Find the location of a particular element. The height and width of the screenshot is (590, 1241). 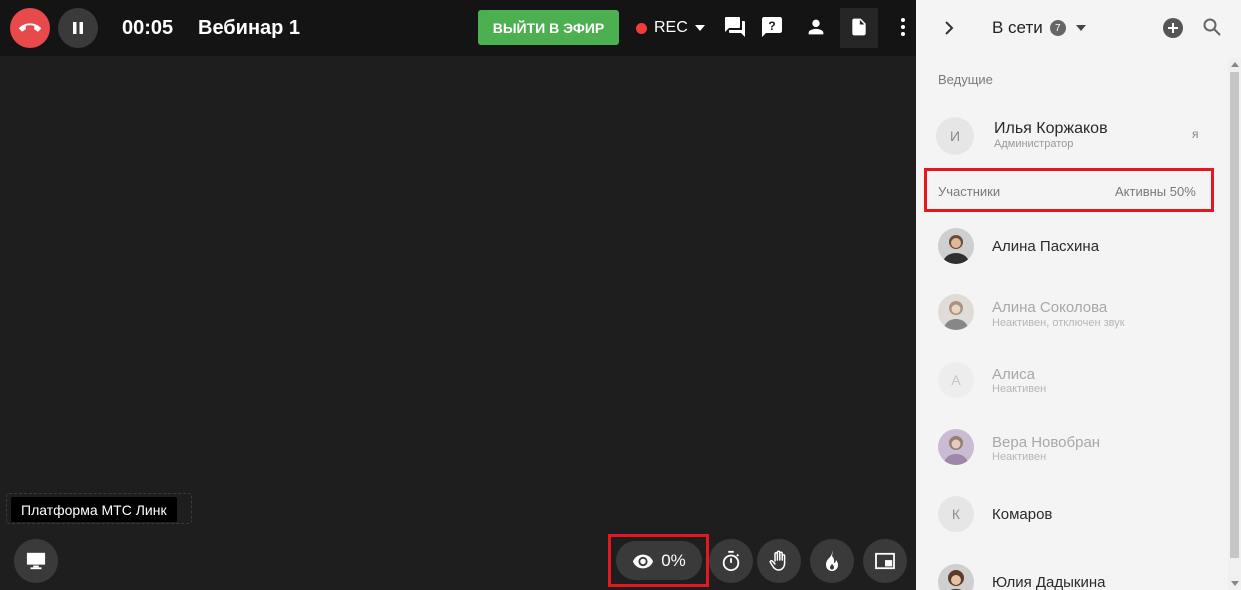

host-name: Илья Коржаков is located at coordinates (1051, 128).